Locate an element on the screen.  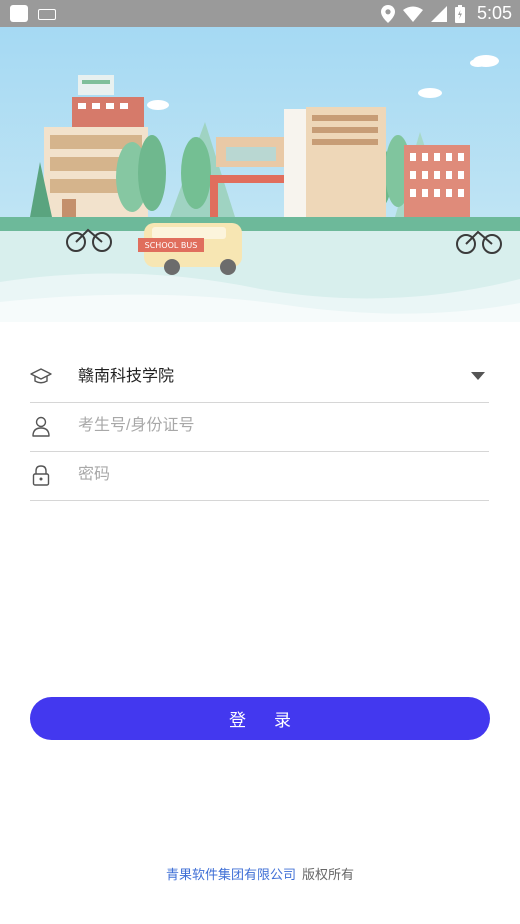
bus-label: SCHOOL BUS is located at coordinates (171, 245).